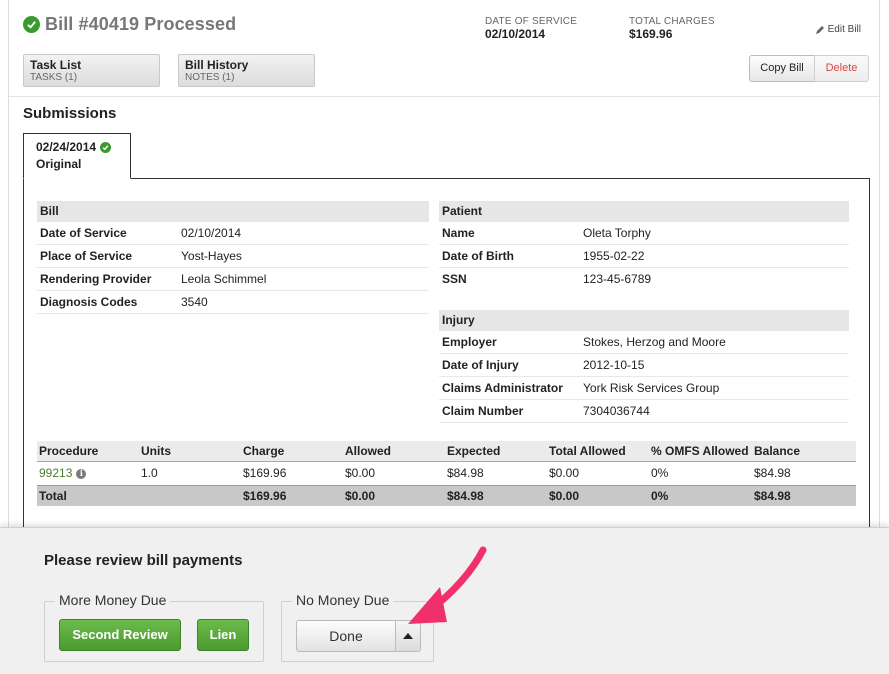 This screenshot has height=674, width=889. What do you see at coordinates (614, 256) in the screenshot?
I see `field-value: 1955-02-22` at bounding box center [614, 256].